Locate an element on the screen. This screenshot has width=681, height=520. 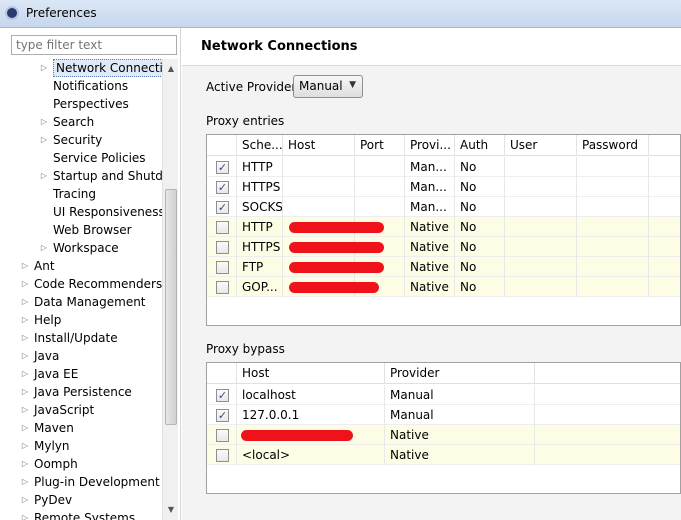
cell-password is located at coordinates (613, 247).